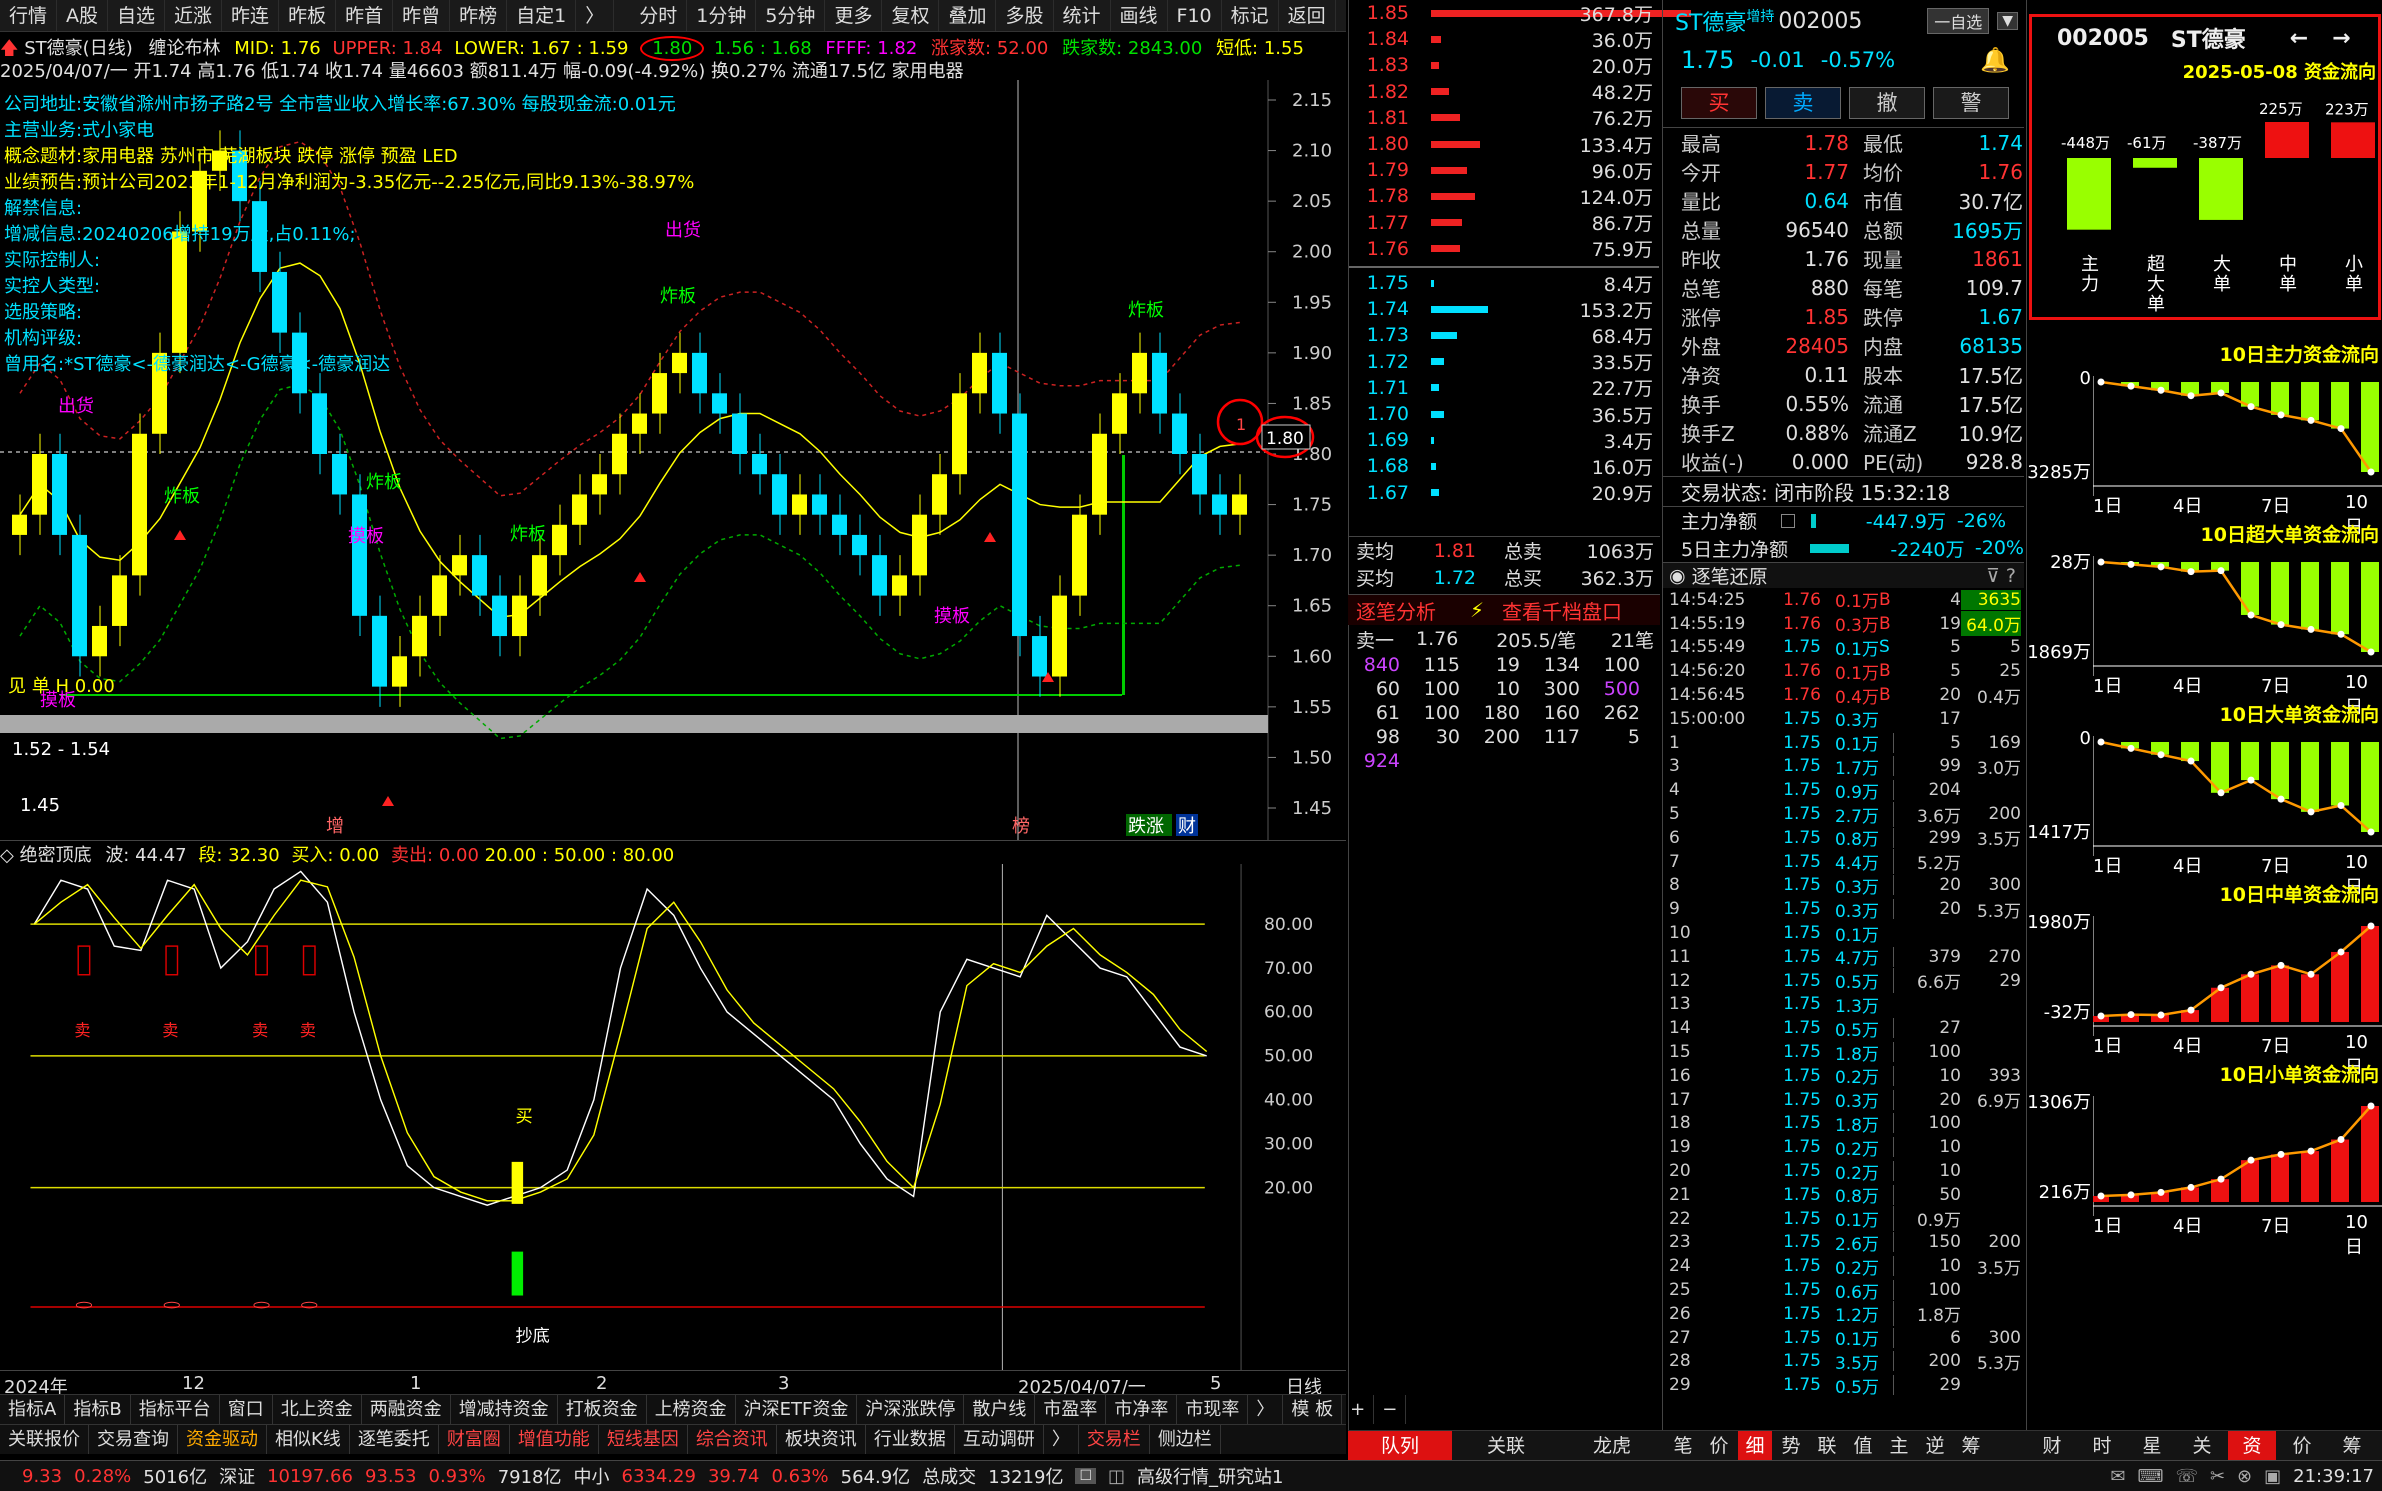 The width and height of the screenshot is (2382, 1491). Describe the element at coordinates (1504, 65) in the screenshot. I see `ask-row: 1.83 20.0万` at that location.